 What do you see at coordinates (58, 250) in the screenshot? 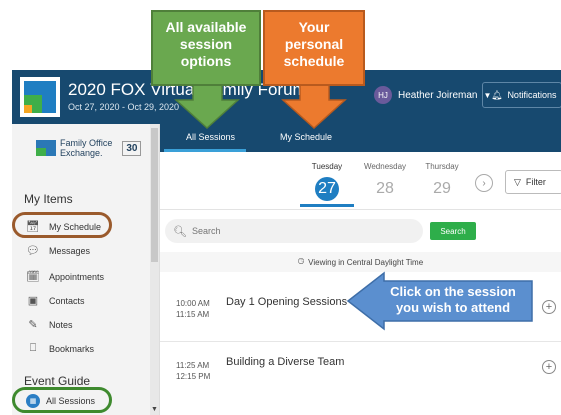
I see `sidebar-item-messages: 💬︎ Messages` at bounding box center [58, 250].